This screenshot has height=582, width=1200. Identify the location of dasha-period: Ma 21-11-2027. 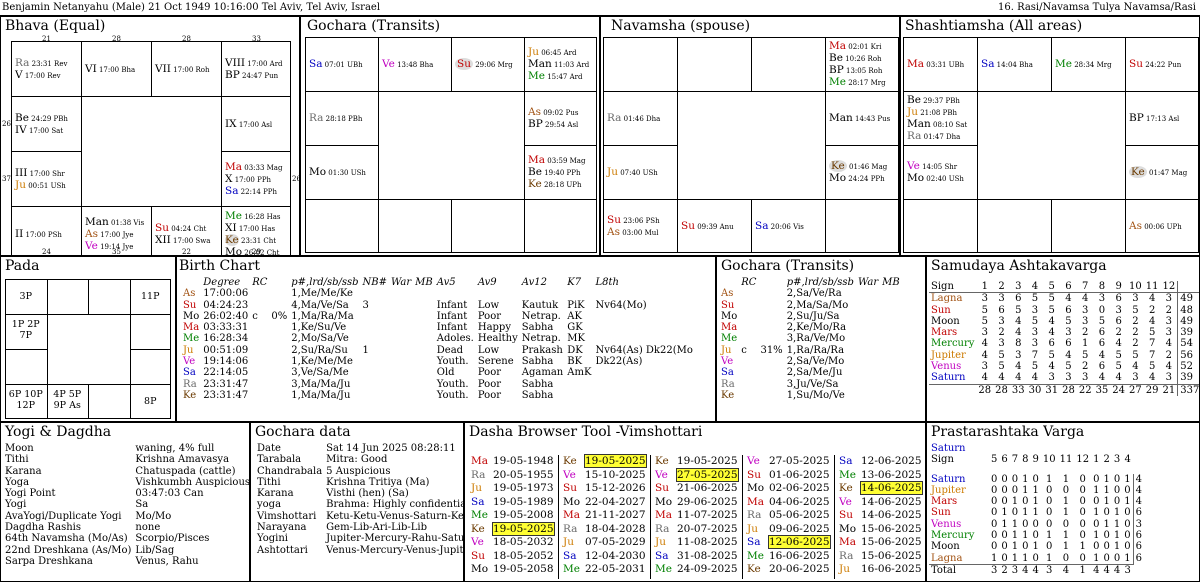
(604, 515).